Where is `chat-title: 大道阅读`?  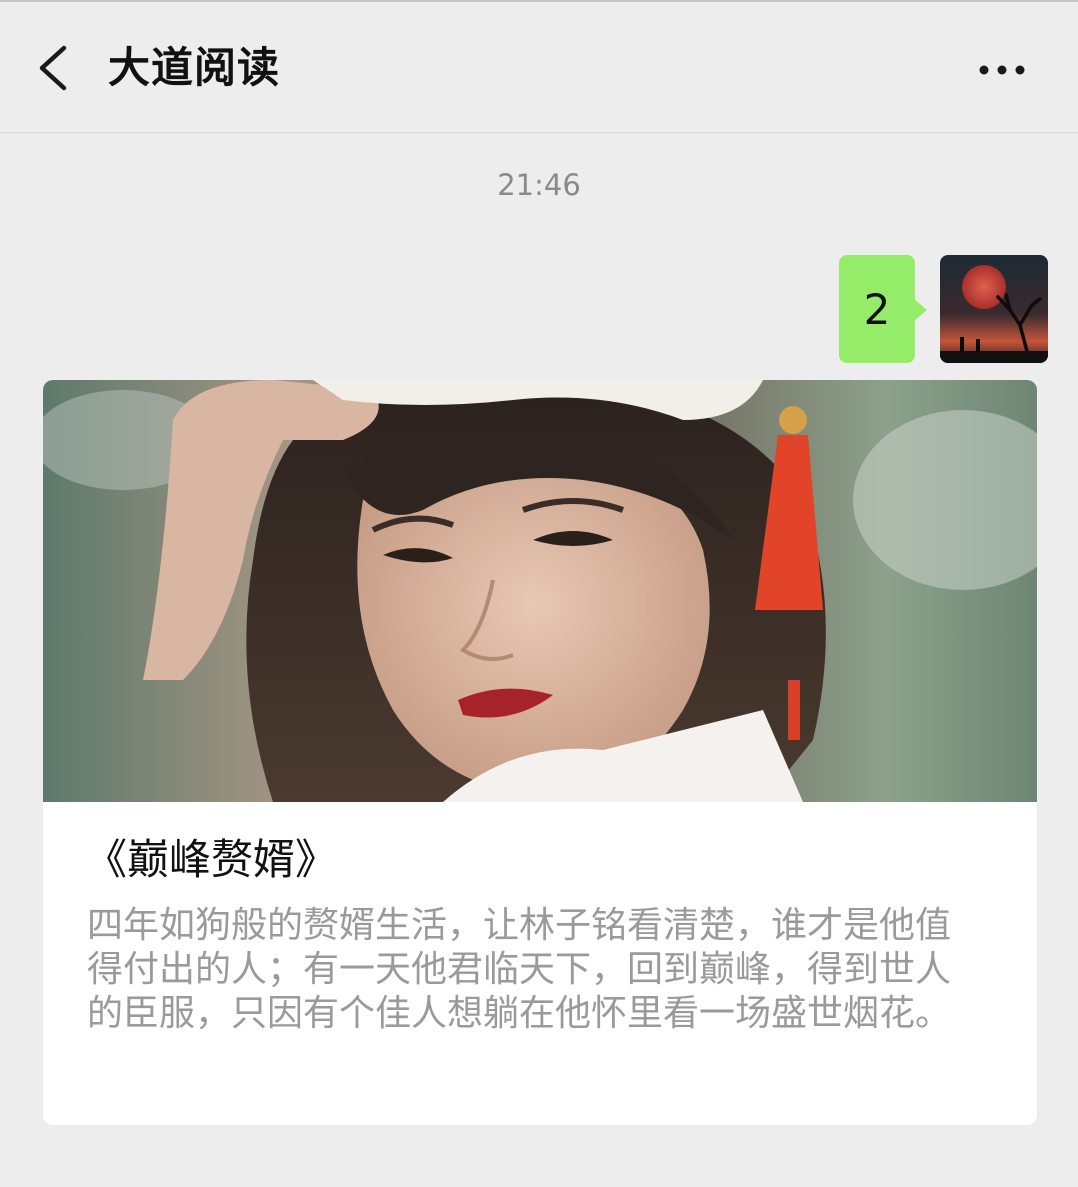
chat-title: 大道阅读 is located at coordinates (194, 67).